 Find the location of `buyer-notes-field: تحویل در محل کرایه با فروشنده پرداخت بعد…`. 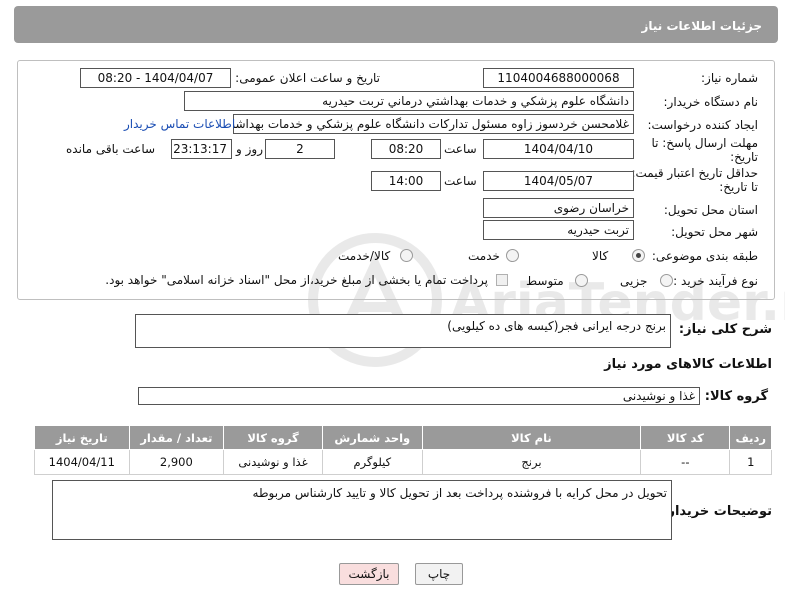

buyer-notes-field: تحویل در محل کرایه با فروشنده پرداخت بعد… is located at coordinates (362, 510).